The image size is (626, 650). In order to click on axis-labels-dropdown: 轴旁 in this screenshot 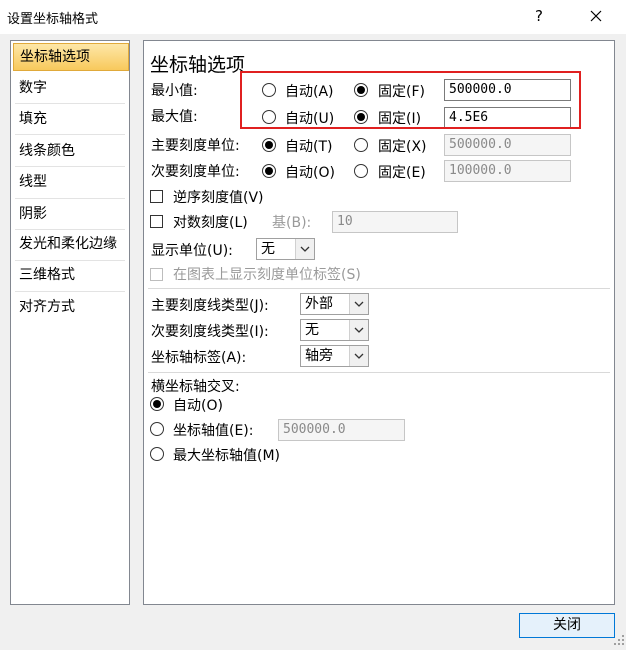, I will do `click(334, 356)`.